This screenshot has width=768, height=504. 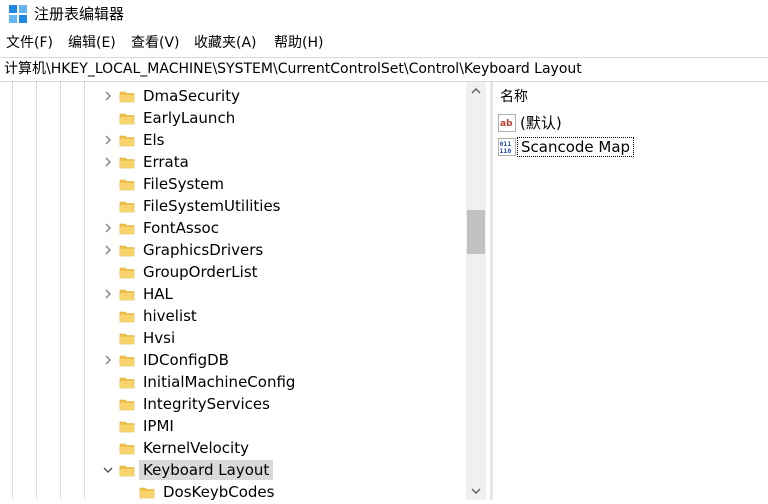 What do you see at coordinates (233, 338) in the screenshot?
I see `tree-node: Hvsi` at bounding box center [233, 338].